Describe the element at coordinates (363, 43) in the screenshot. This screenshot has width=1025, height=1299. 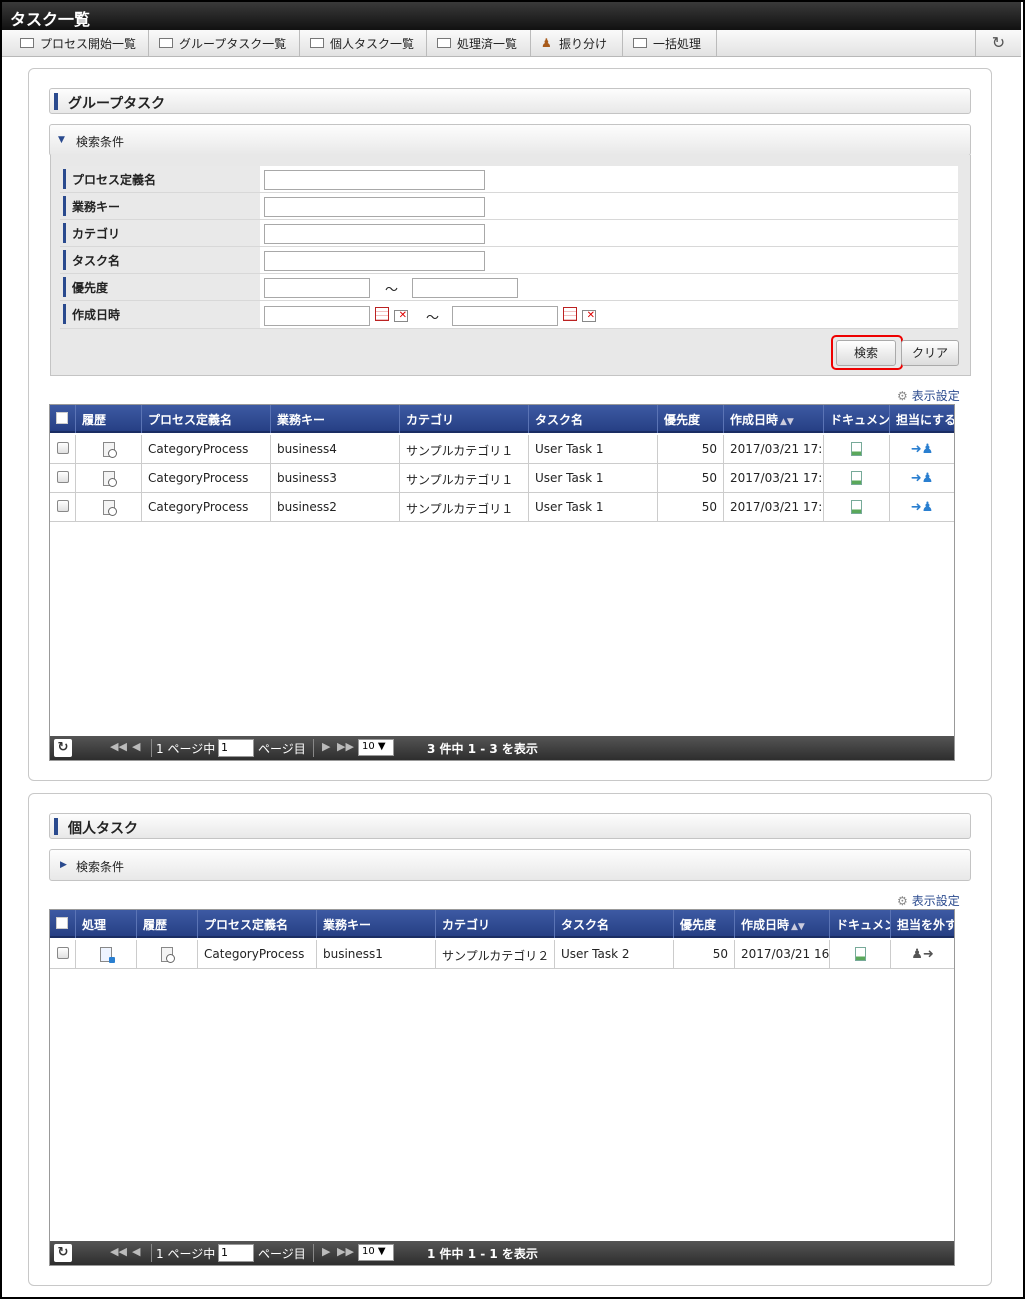
I see `toolbar-personal-task-list: 個人タスク一覧` at that location.